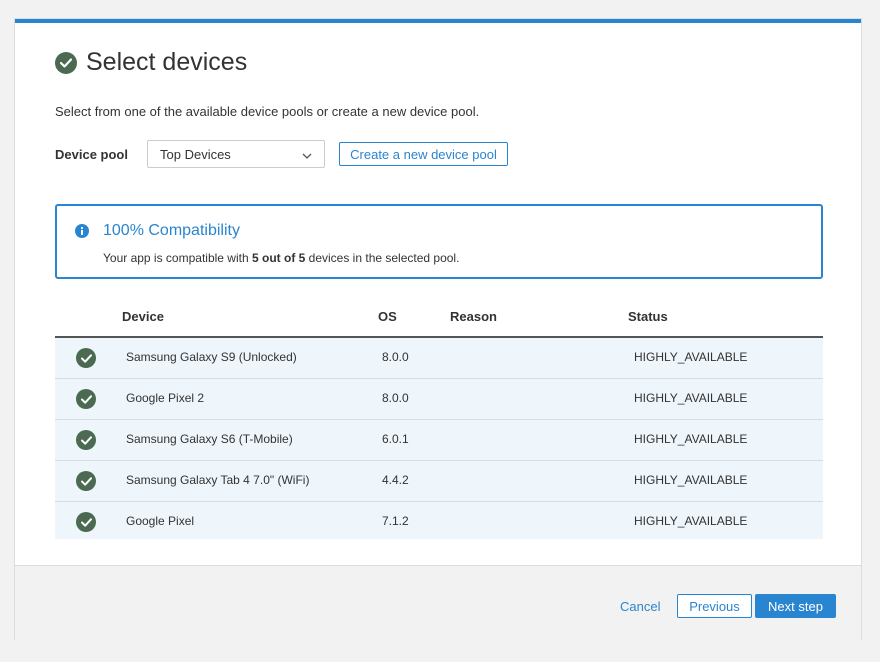 The height and width of the screenshot is (662, 880). Describe the element at coordinates (167, 62) in the screenshot. I see `page-title: Select devices` at that location.